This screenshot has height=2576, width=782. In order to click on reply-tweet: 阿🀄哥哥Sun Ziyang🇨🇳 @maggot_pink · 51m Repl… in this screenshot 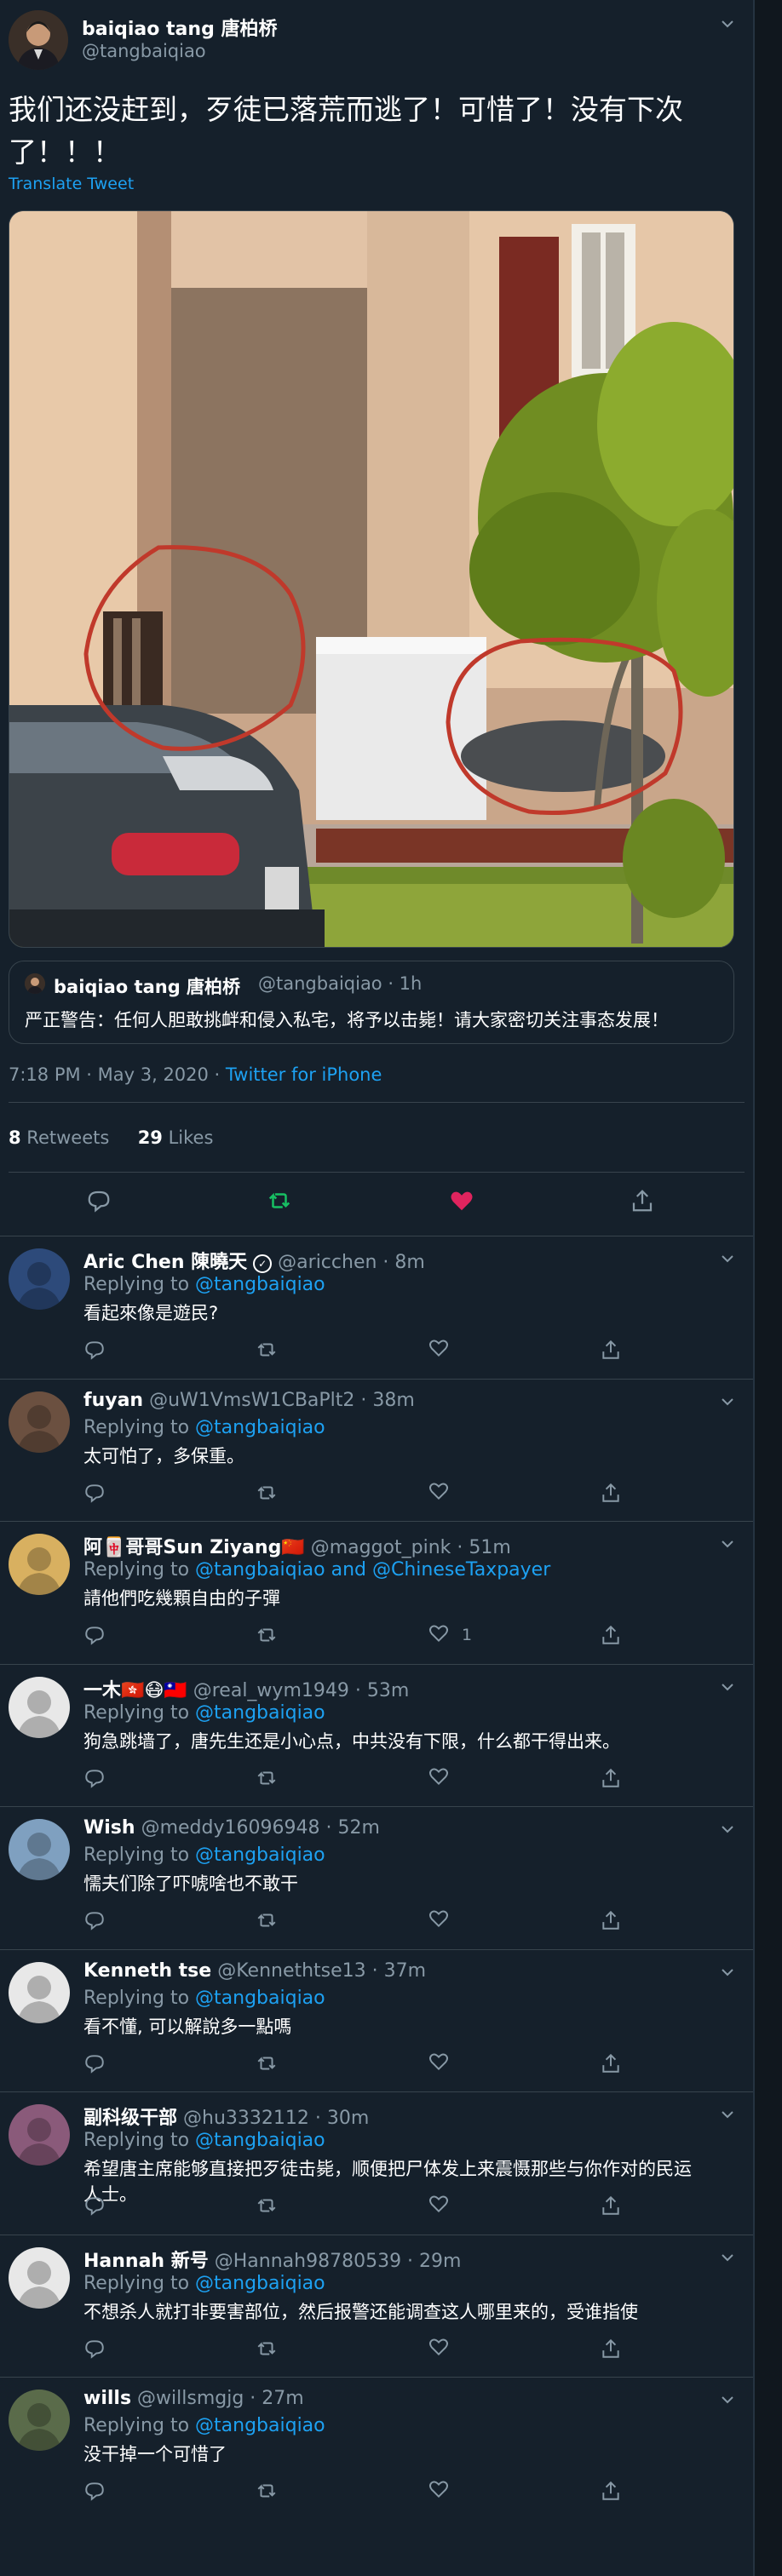, I will do `click(377, 1592)`.